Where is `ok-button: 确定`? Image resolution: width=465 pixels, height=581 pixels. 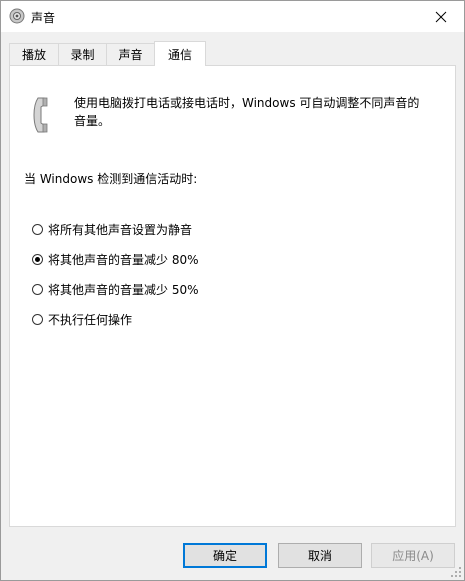 ok-button: 确定 is located at coordinates (225, 555).